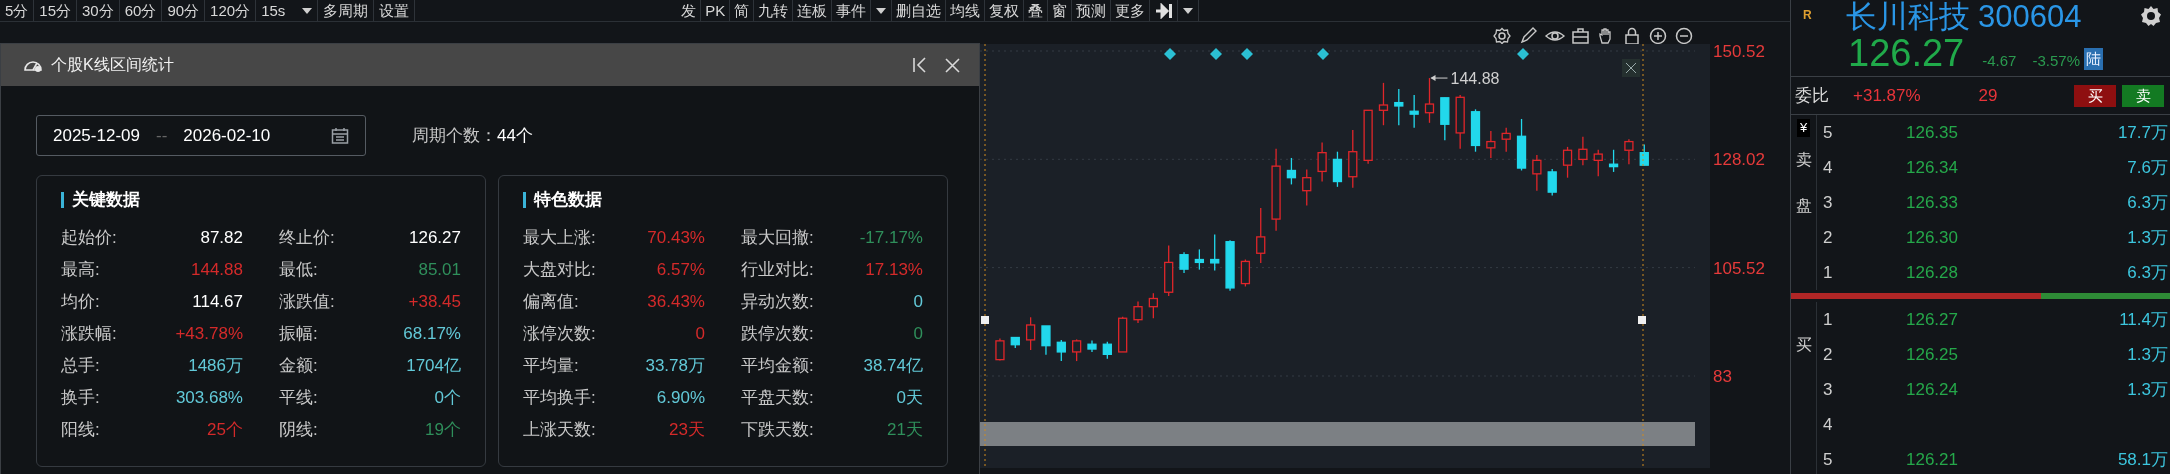 This screenshot has width=2170, height=474. What do you see at coordinates (1932, 272) in the screenshot?
I see `order-price: 126.28` at bounding box center [1932, 272].